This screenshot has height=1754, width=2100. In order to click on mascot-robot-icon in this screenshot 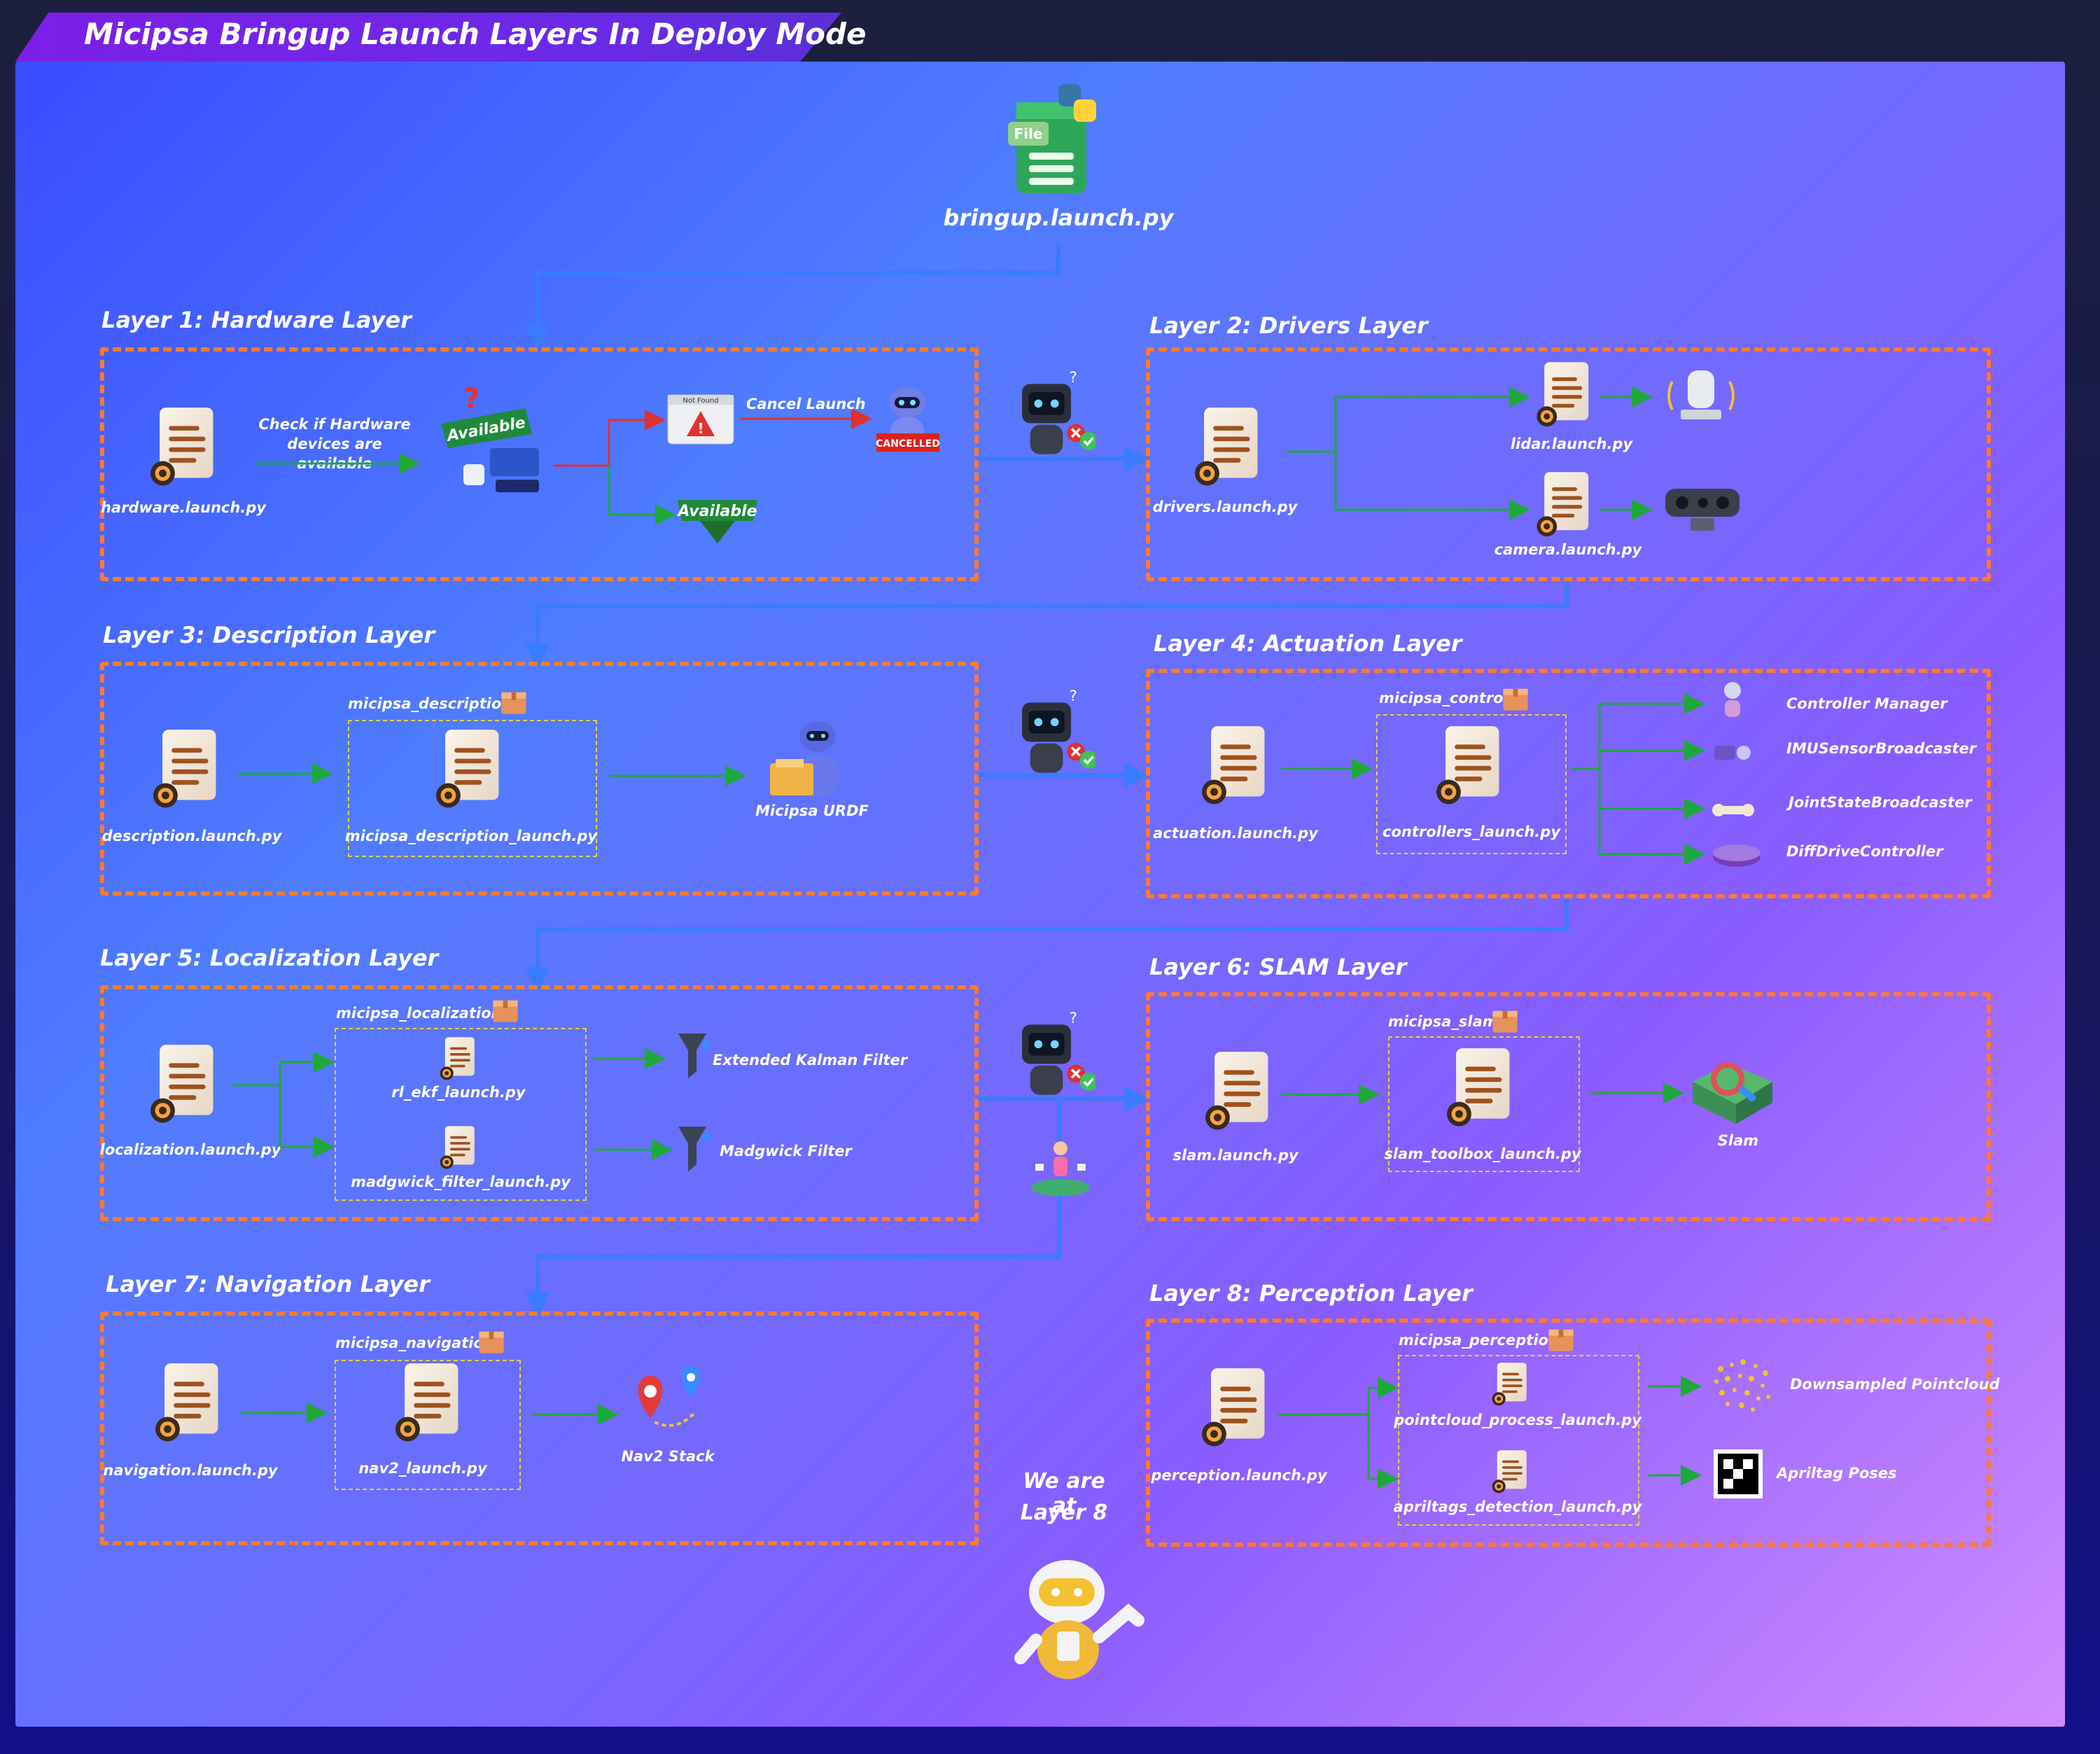, I will do `click(1079, 1619)`.